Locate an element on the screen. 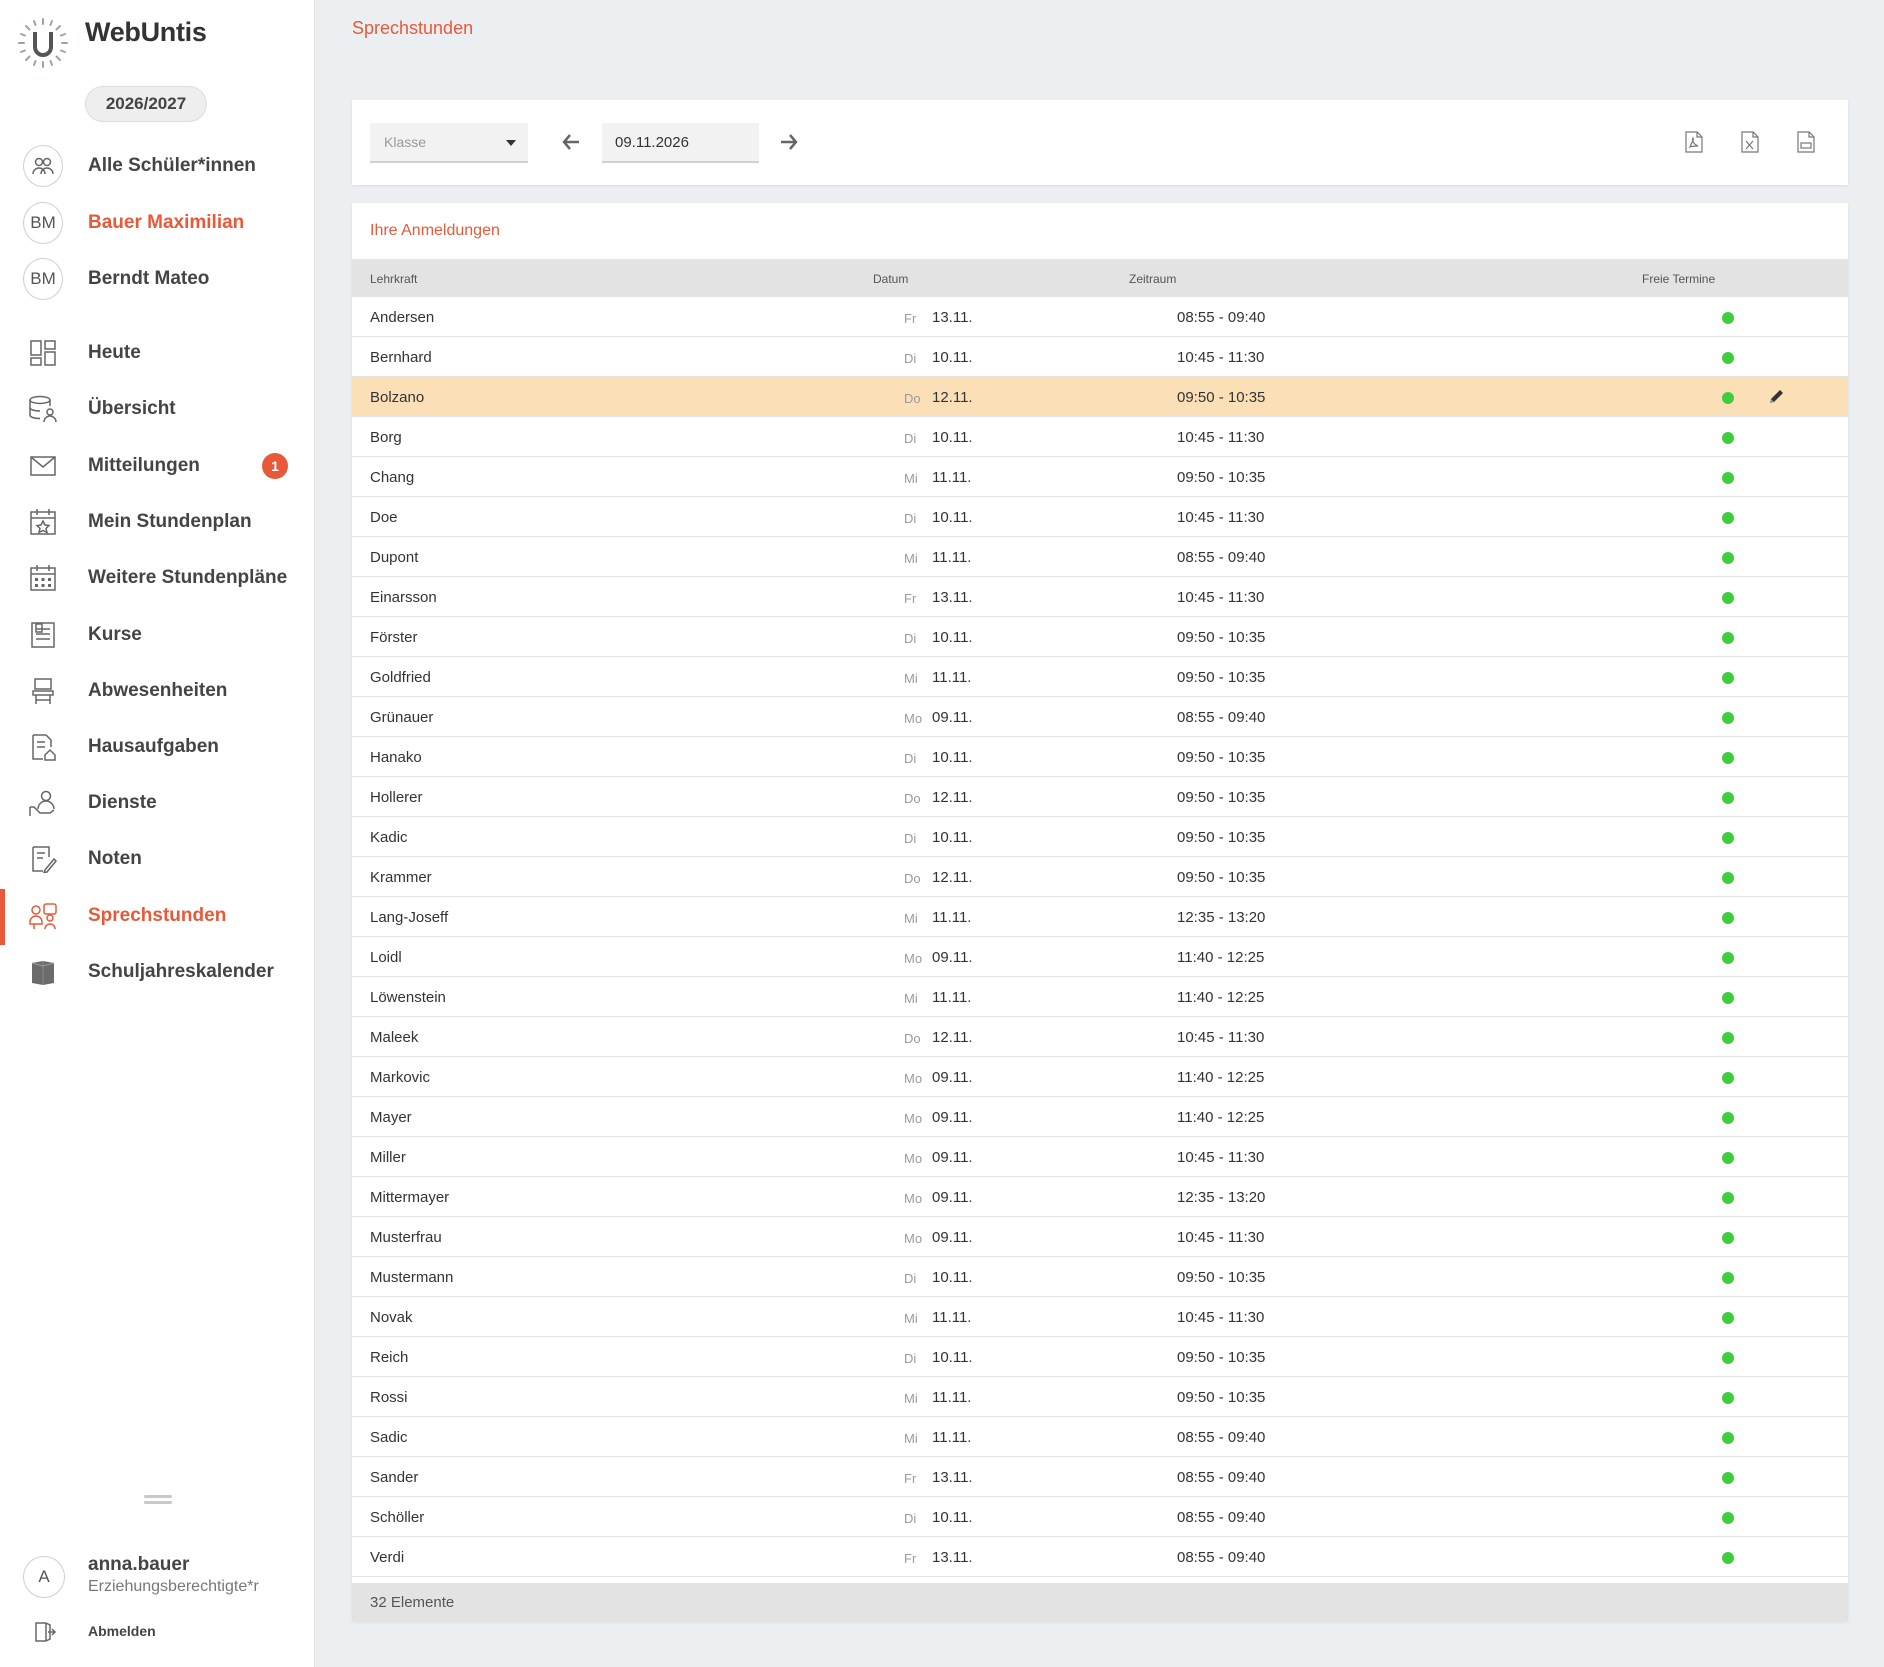 This screenshot has height=1667, width=1884. table-row: Loidl Mo 09.11. 11:40 - 12:25 is located at coordinates (1100, 957).